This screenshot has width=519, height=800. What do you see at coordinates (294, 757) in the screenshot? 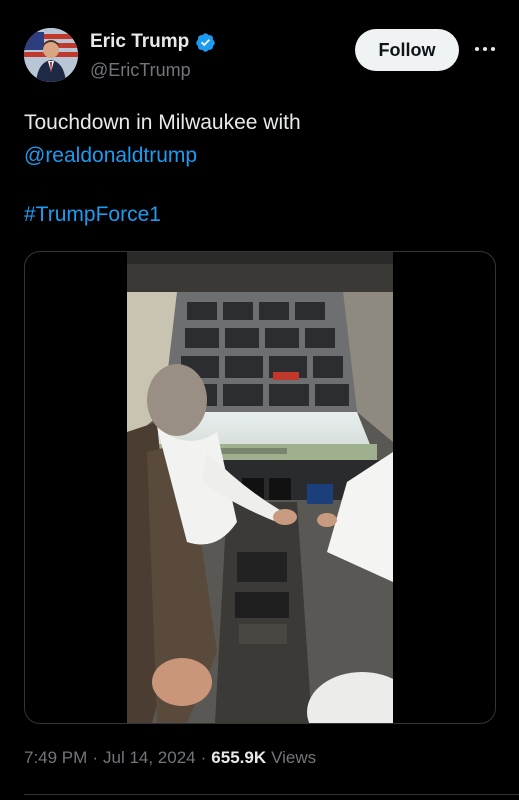
I see `views-label: Views` at bounding box center [294, 757].